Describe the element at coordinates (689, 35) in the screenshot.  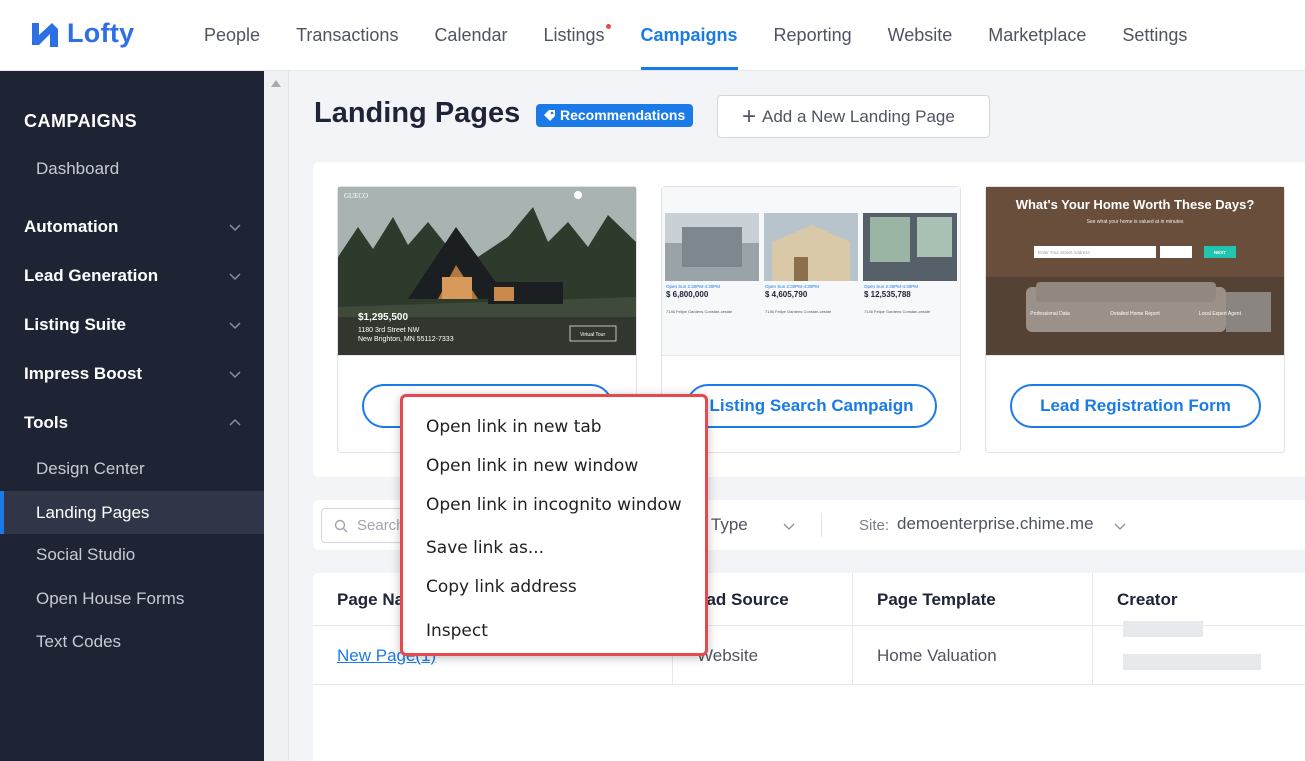
I see `nav-campaigns: Campaigns` at that location.